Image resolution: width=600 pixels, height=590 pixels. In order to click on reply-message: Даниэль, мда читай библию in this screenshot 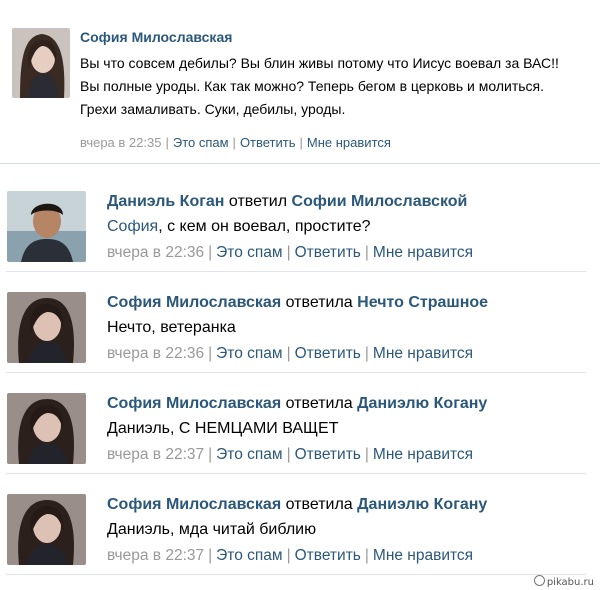, I will do `click(212, 529)`.